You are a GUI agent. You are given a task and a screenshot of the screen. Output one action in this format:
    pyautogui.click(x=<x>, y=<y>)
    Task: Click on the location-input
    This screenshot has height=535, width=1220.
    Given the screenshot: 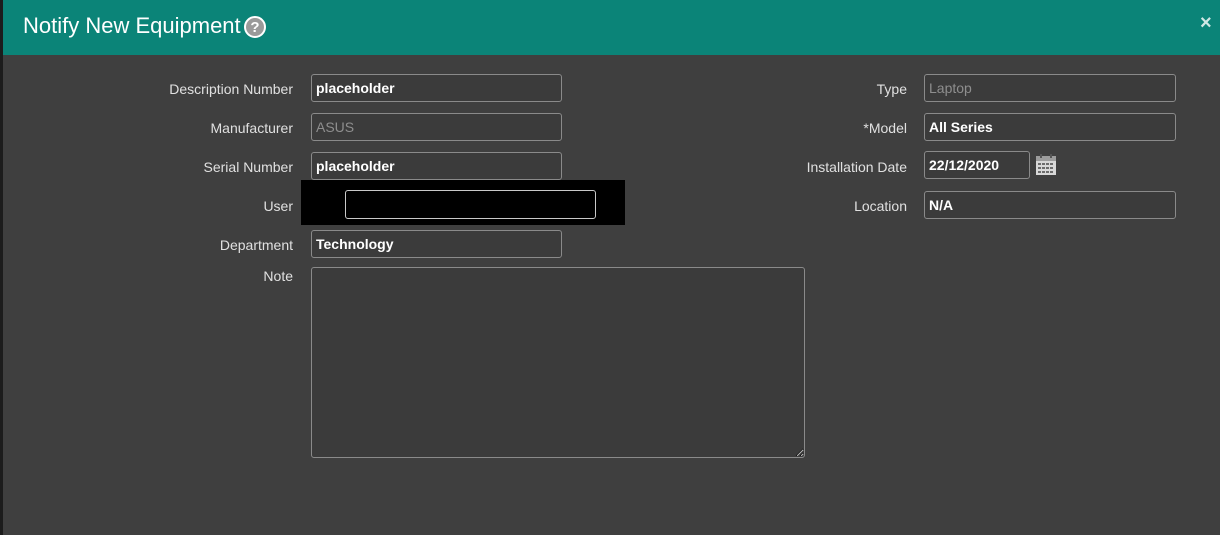 What is the action you would take?
    pyautogui.click(x=1050, y=205)
    